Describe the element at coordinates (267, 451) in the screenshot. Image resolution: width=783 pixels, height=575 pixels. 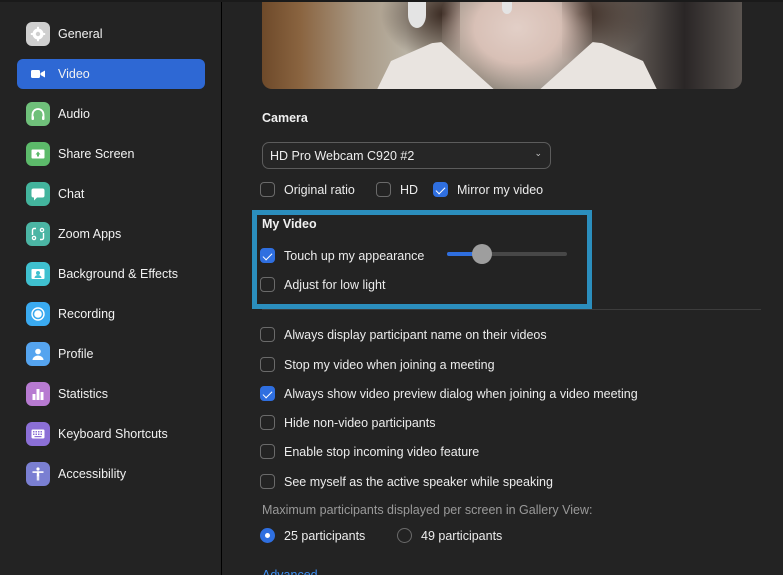
I see `stop-incoming-video-checkbox` at that location.